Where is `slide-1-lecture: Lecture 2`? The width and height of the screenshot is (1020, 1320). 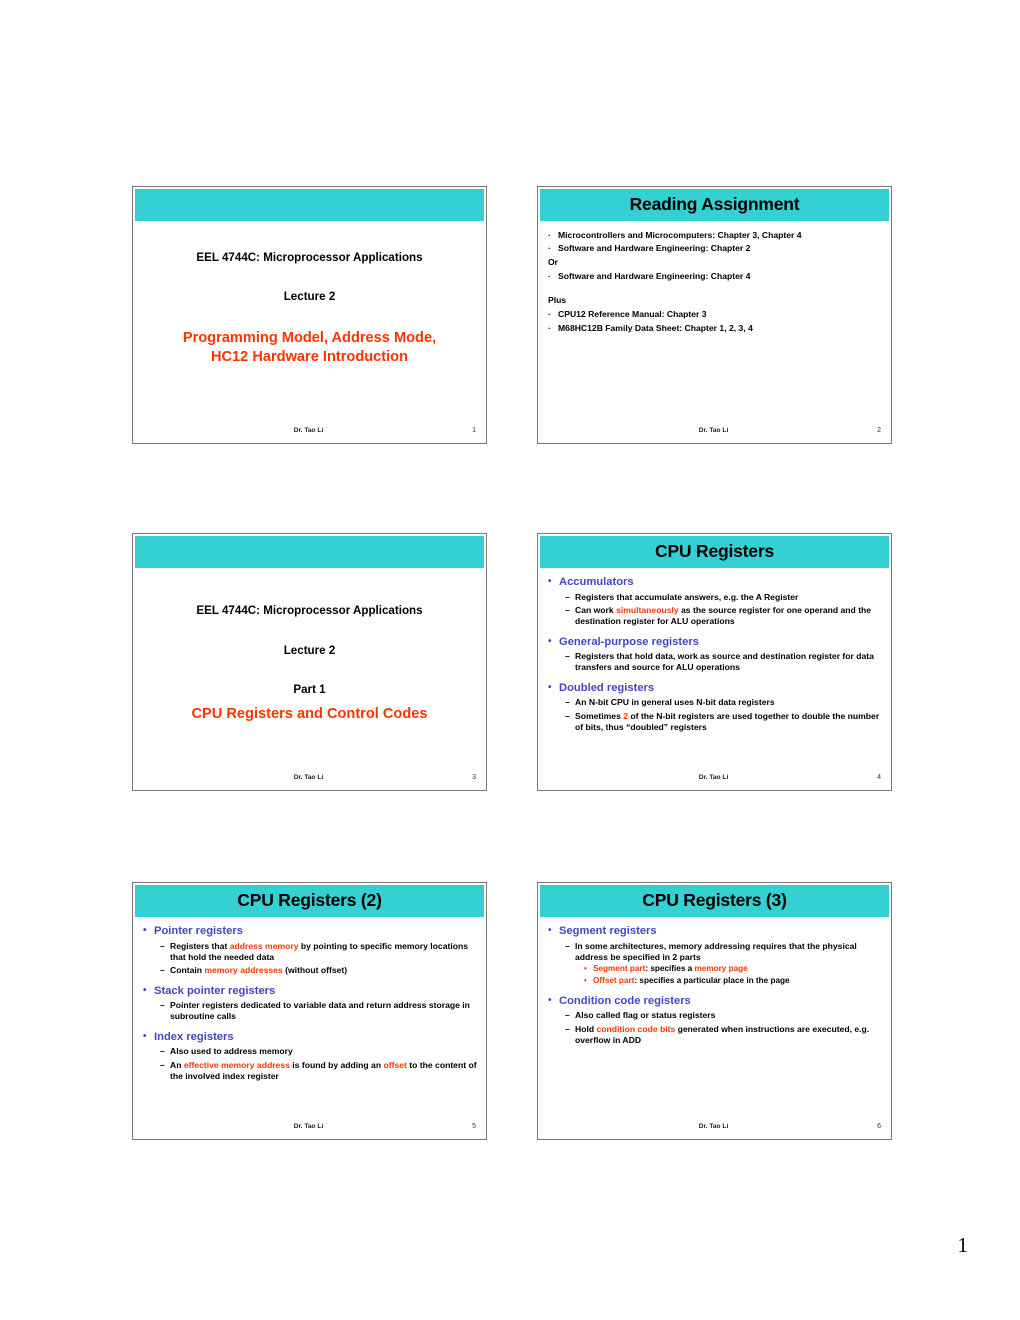
slide-1-lecture: Lecture 2 is located at coordinates (309, 296).